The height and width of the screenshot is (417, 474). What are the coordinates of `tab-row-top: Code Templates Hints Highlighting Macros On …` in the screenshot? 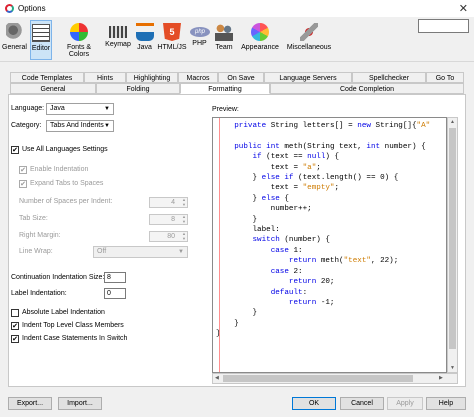 It's located at (237, 77).